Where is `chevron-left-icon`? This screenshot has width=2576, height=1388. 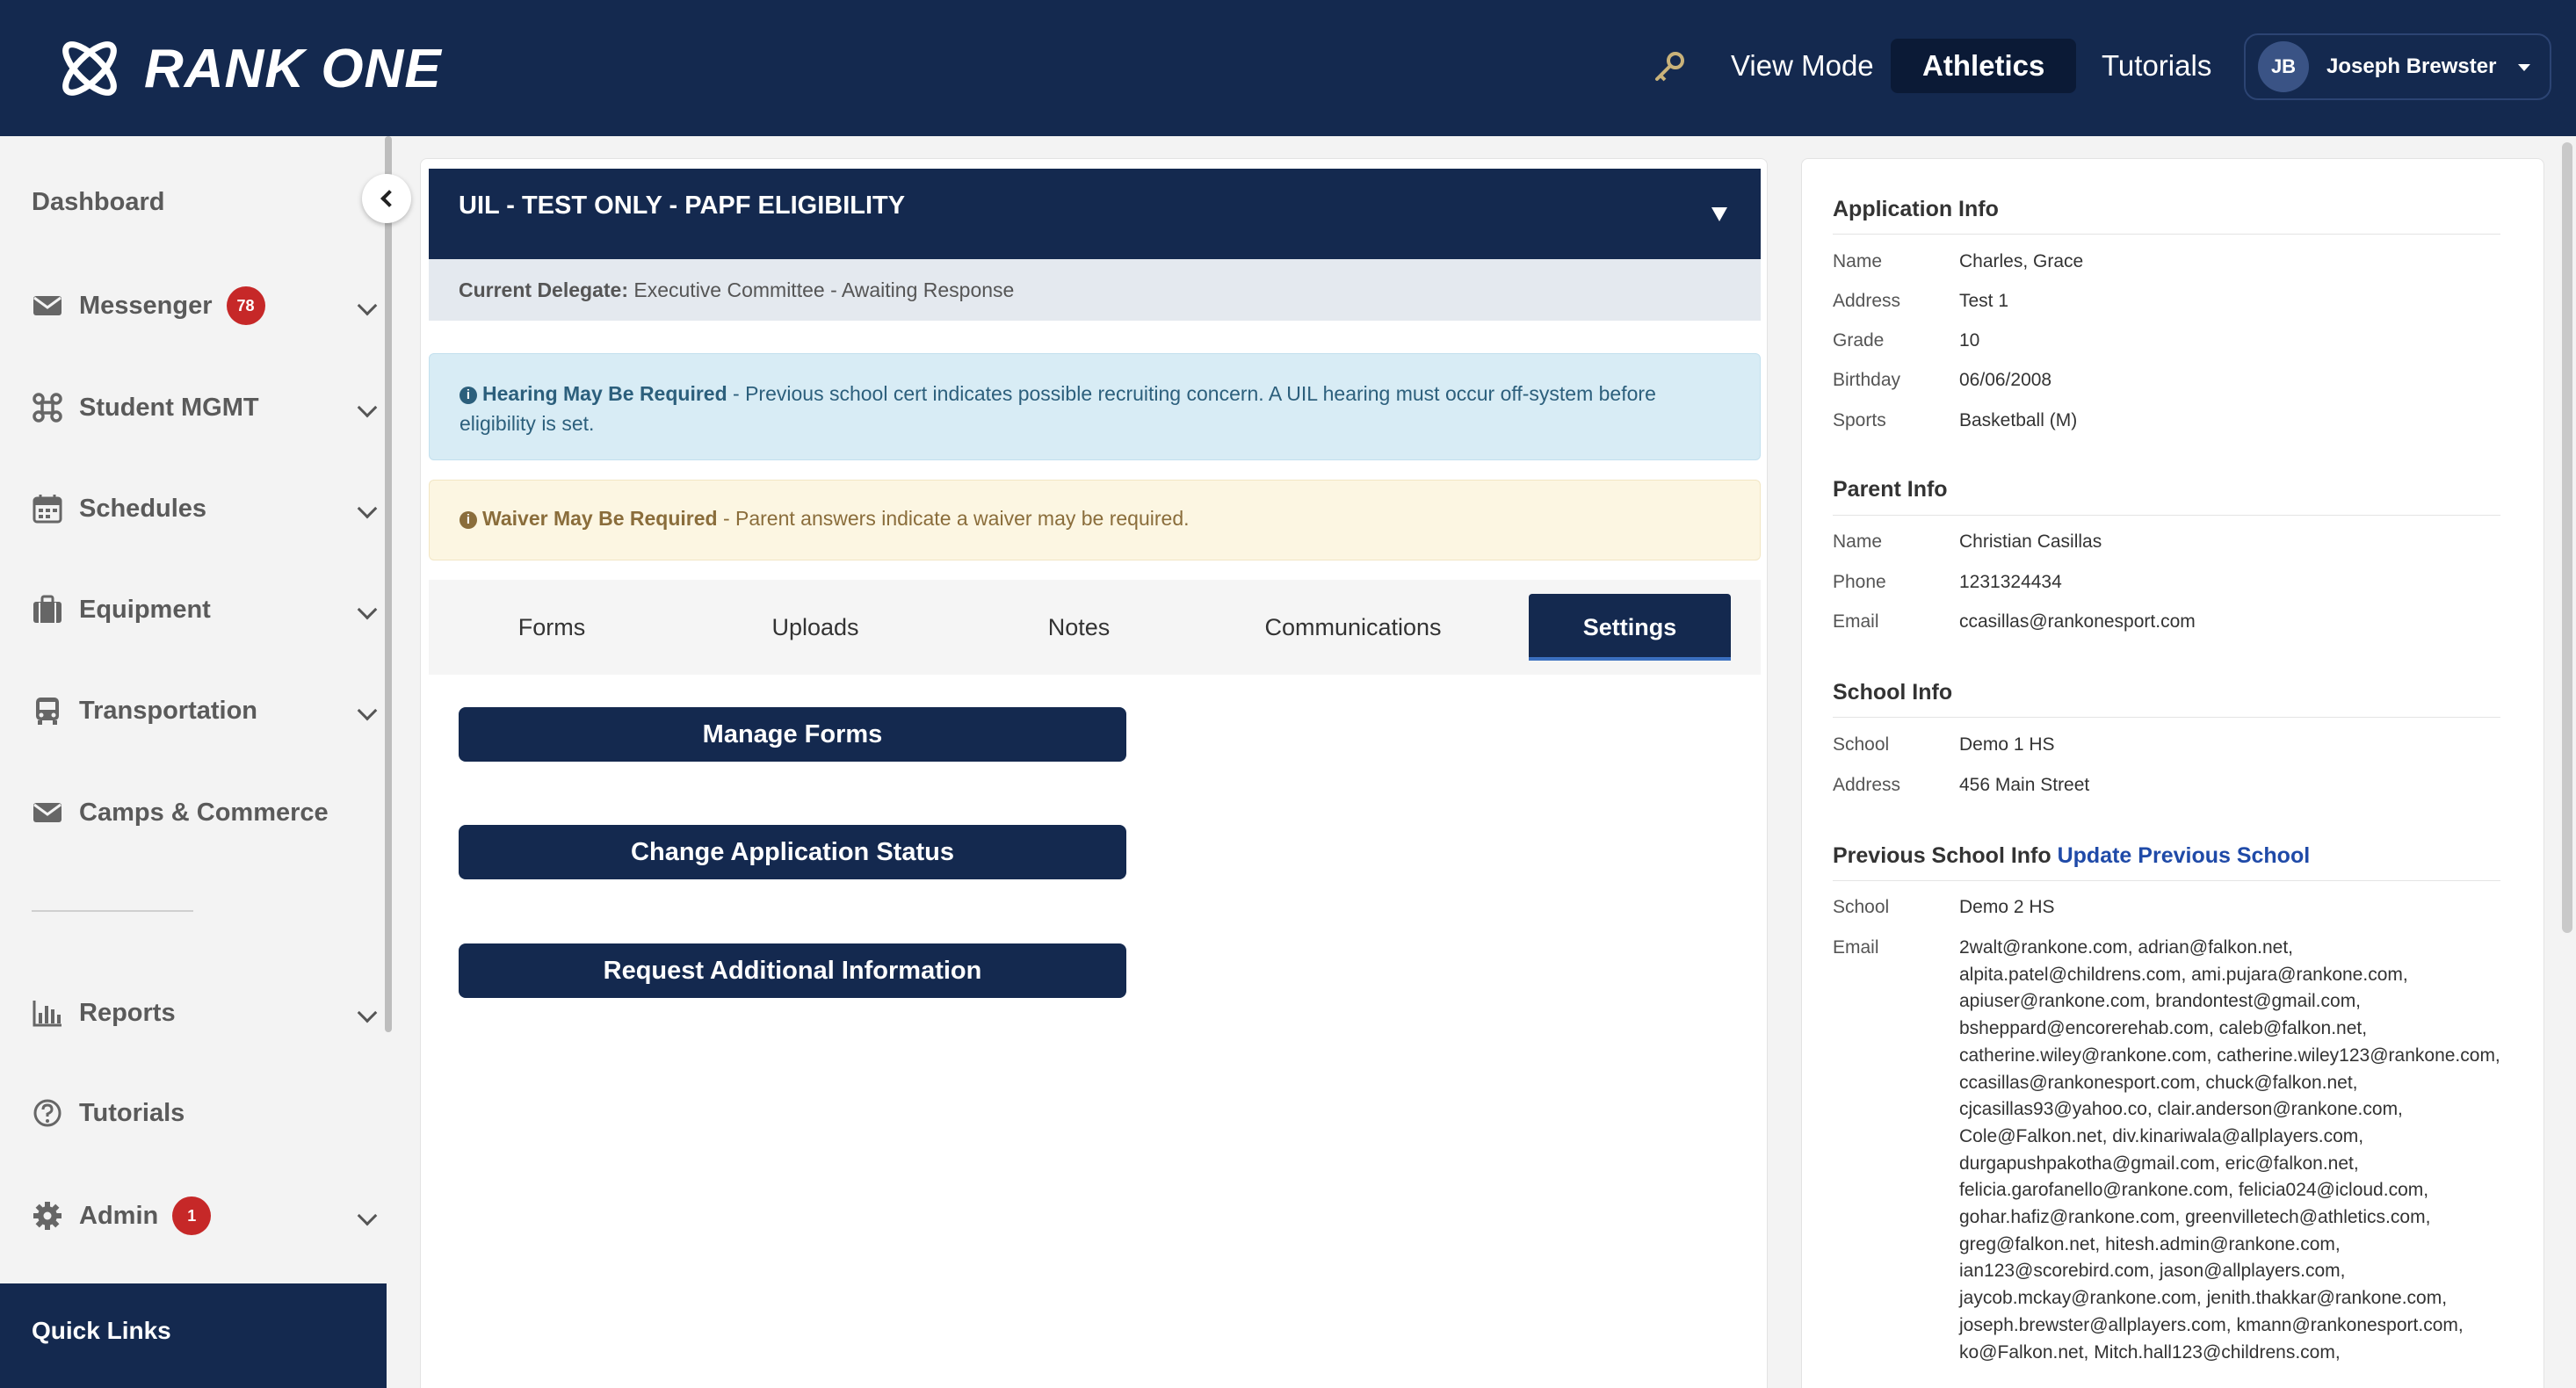
chevron-left-icon is located at coordinates (389, 198).